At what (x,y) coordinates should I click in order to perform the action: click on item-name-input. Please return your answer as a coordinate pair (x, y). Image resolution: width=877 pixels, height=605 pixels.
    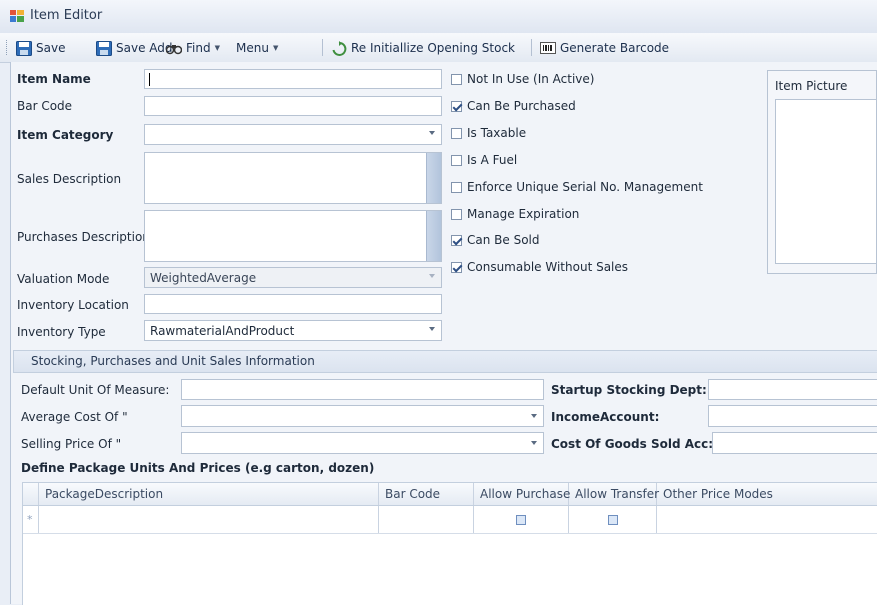
    Looking at the image, I should click on (293, 79).